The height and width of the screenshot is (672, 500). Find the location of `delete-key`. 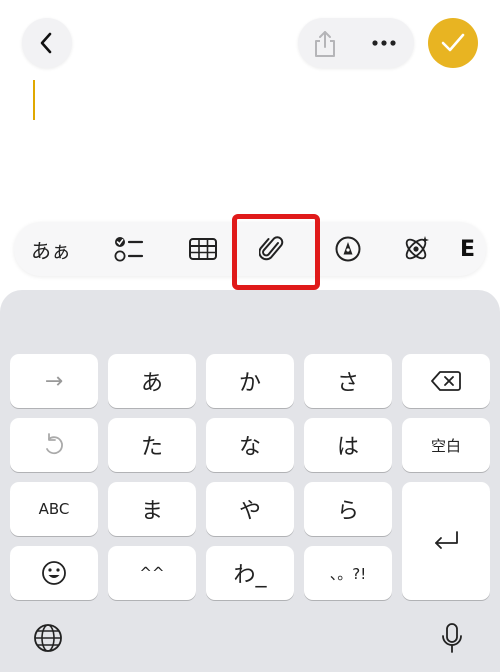

delete-key is located at coordinates (446, 381).